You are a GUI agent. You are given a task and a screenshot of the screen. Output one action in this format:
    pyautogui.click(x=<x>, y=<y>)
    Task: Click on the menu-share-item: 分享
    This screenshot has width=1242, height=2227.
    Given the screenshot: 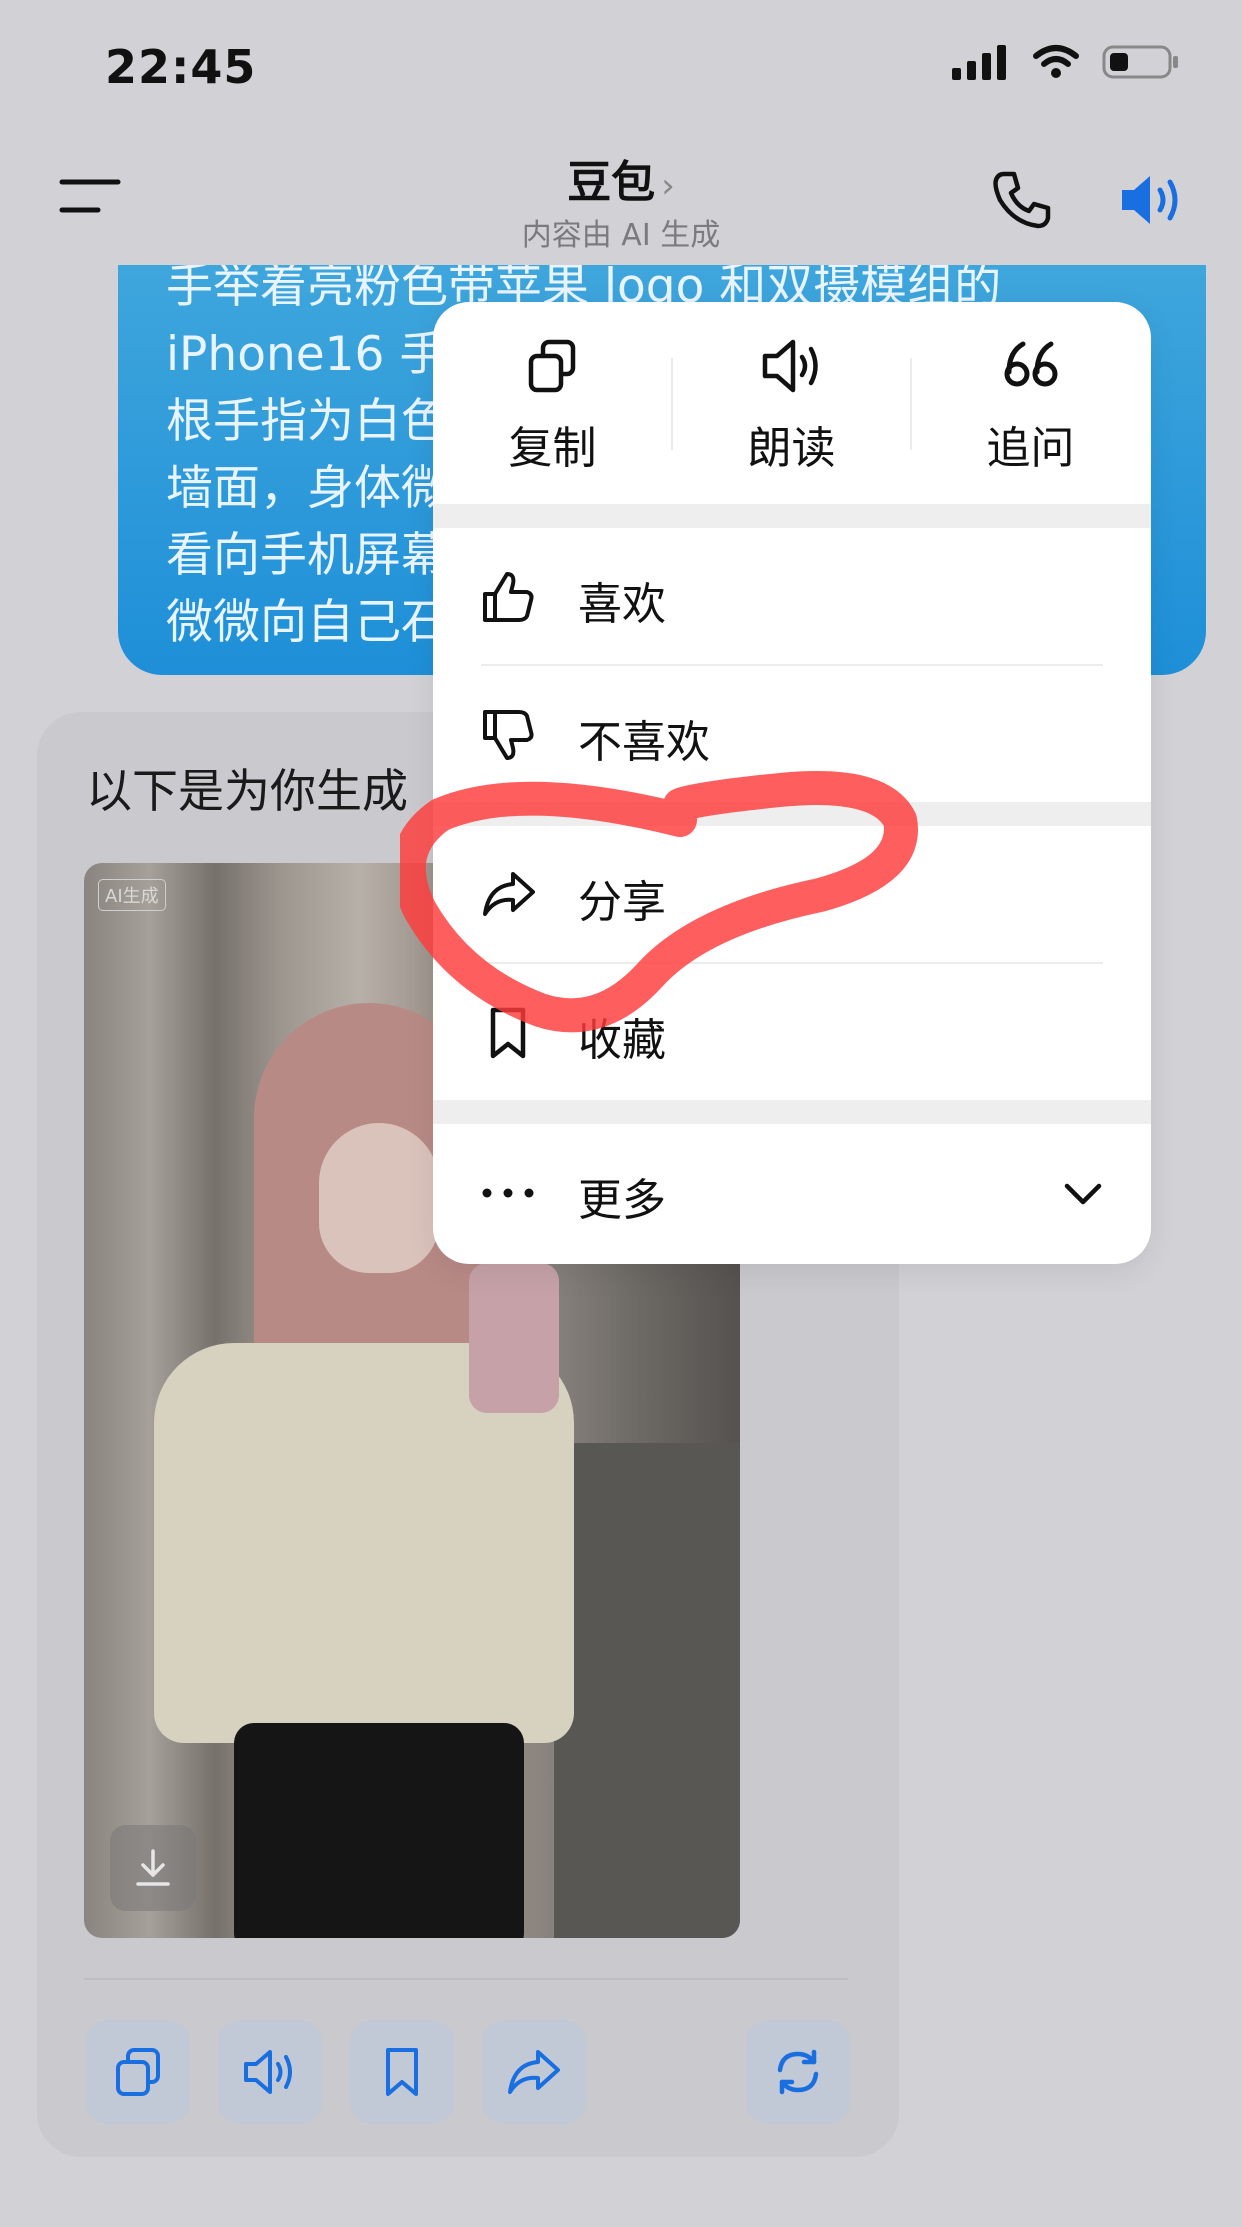 What is the action you would take?
    pyautogui.click(x=792, y=894)
    